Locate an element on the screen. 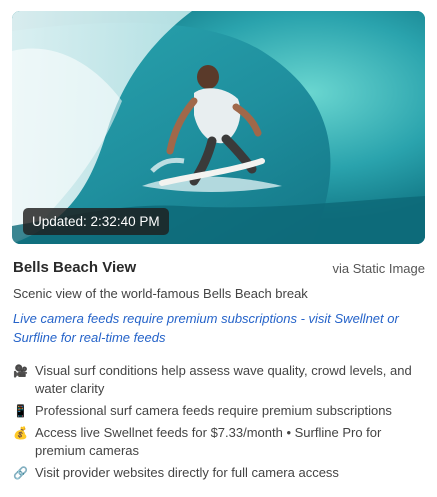 The width and height of the screenshot is (437, 497). camera-title: Bells Beach View is located at coordinates (75, 267).